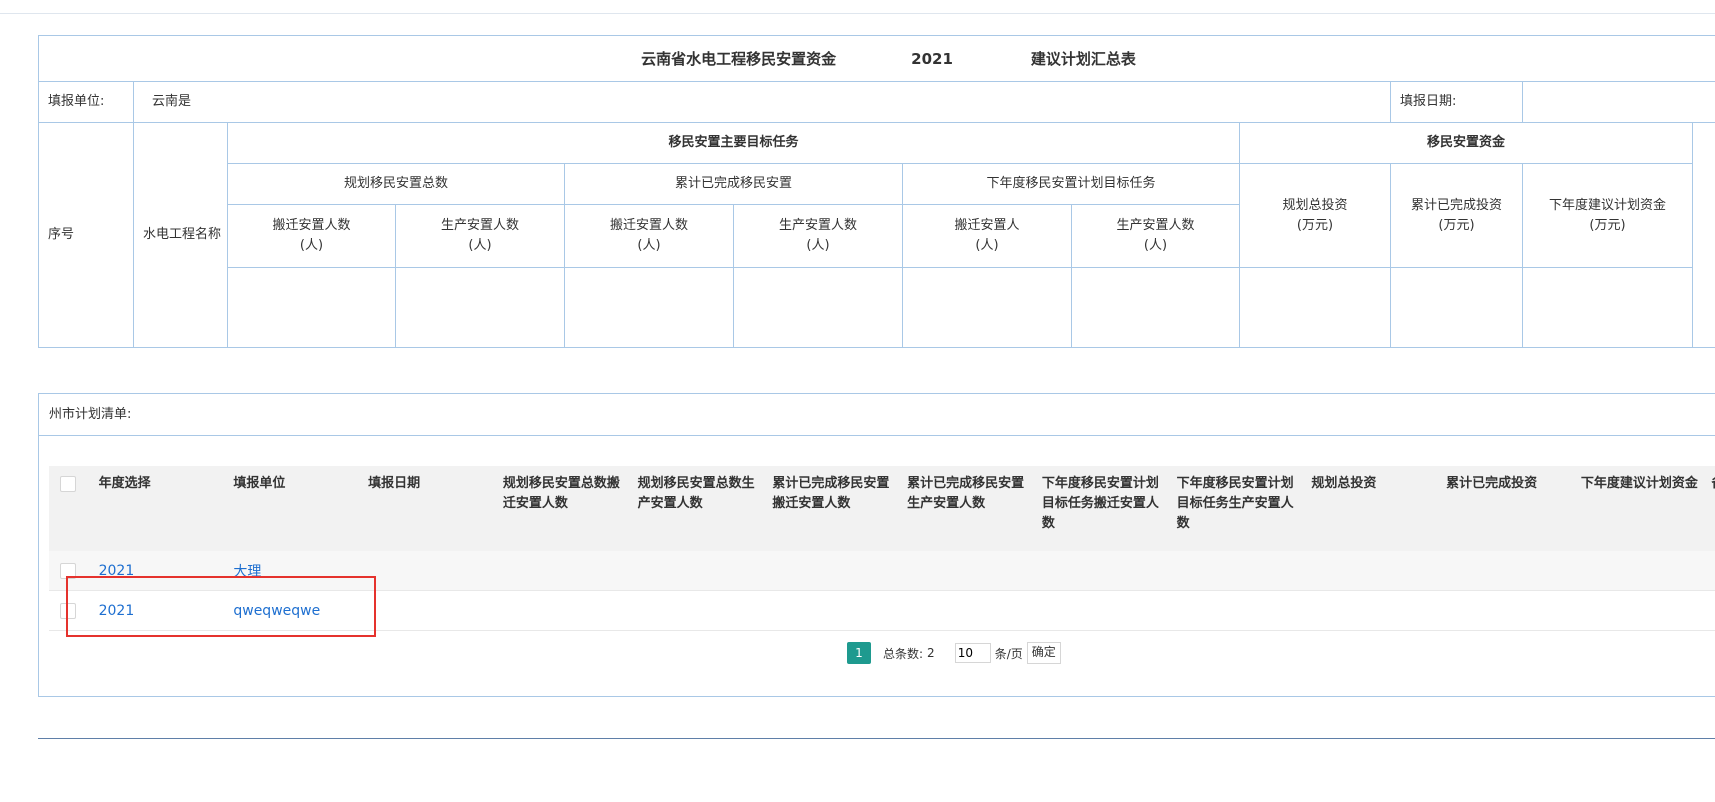 The height and width of the screenshot is (802, 1715). Describe the element at coordinates (859, 653) in the screenshot. I see `page-number-button: 1` at that location.